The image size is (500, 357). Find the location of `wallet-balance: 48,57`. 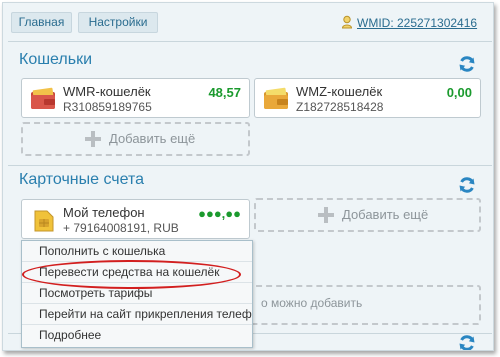

wallet-balance: 48,57 is located at coordinates (224, 92).